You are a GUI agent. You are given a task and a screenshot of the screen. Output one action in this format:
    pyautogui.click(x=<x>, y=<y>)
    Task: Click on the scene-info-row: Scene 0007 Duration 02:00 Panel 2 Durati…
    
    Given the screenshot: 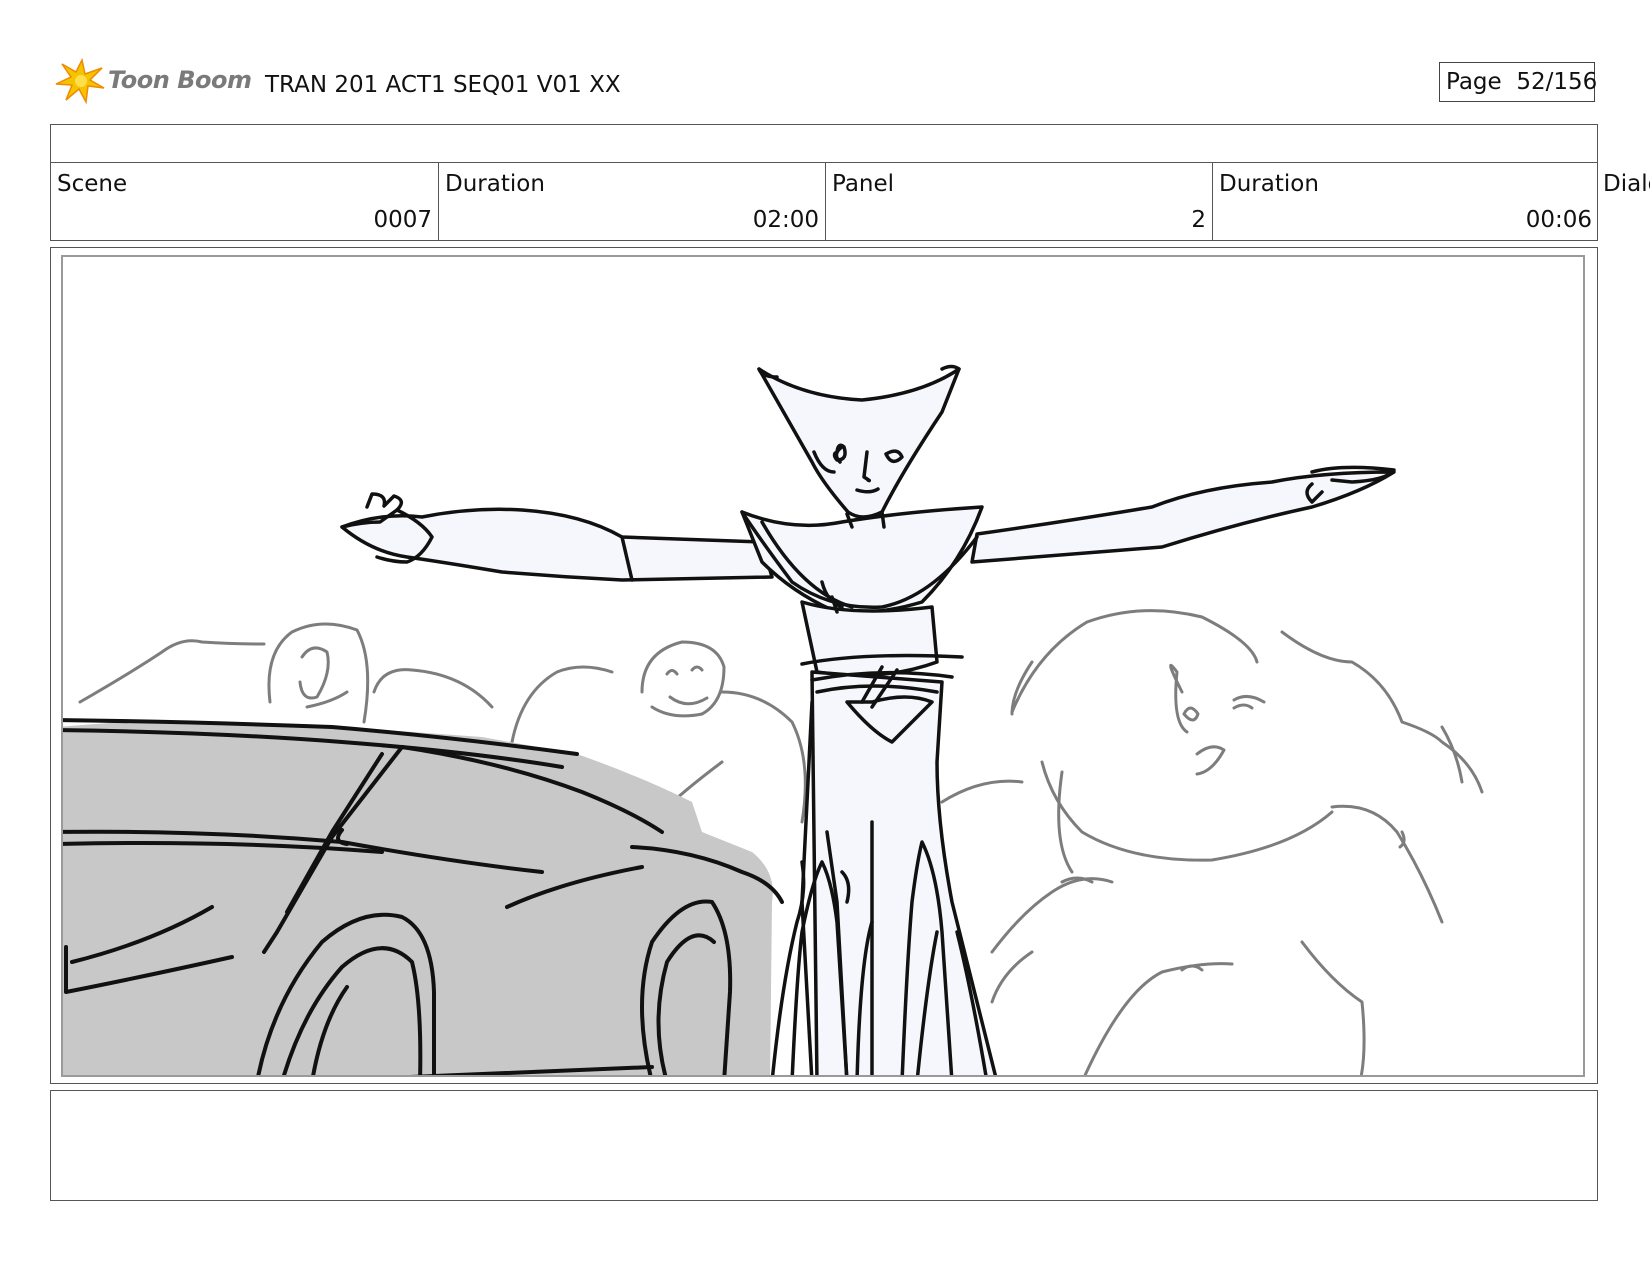 What is the action you would take?
    pyautogui.click(x=824, y=202)
    